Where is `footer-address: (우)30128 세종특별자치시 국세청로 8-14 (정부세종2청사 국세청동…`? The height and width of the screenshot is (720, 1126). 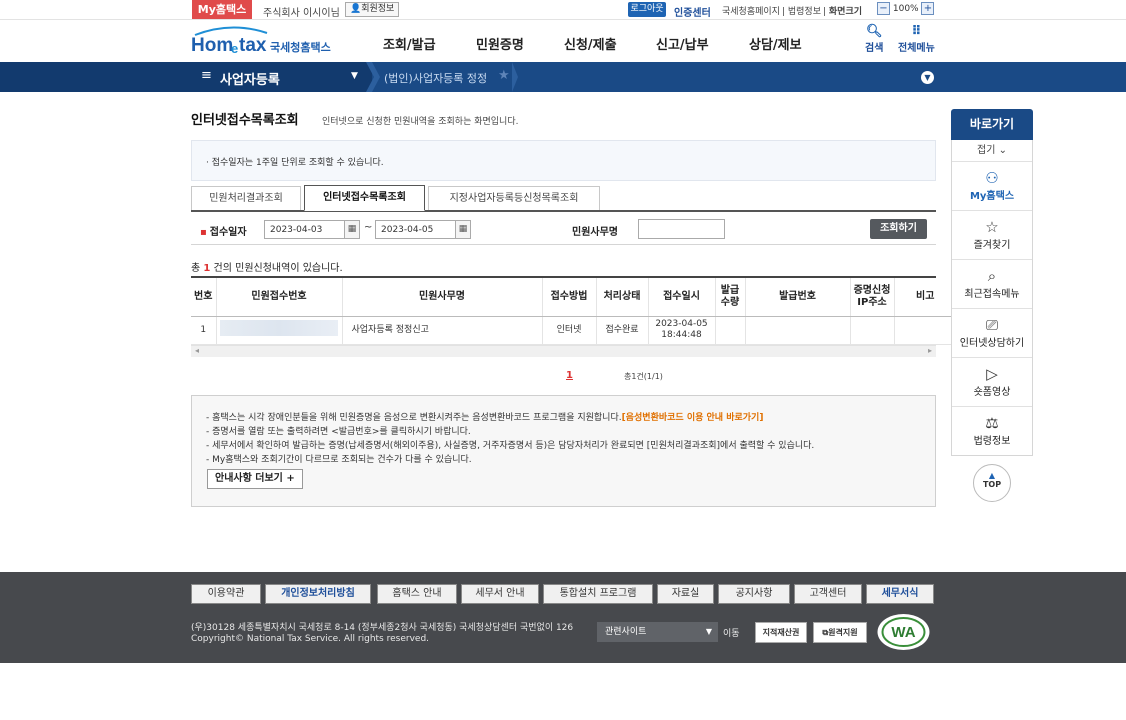
footer-address: (우)30128 세종특별자치시 국세청로 8-14 (정부세종2청사 국세청동… is located at coordinates (382, 633).